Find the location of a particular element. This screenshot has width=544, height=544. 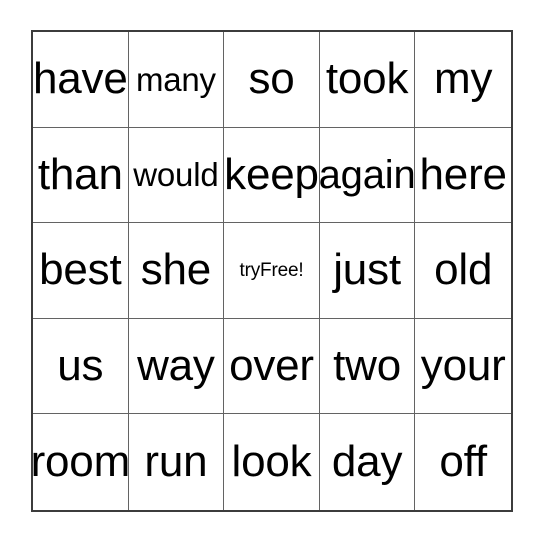

bingo-cell-label: us is located at coordinates (80, 366).